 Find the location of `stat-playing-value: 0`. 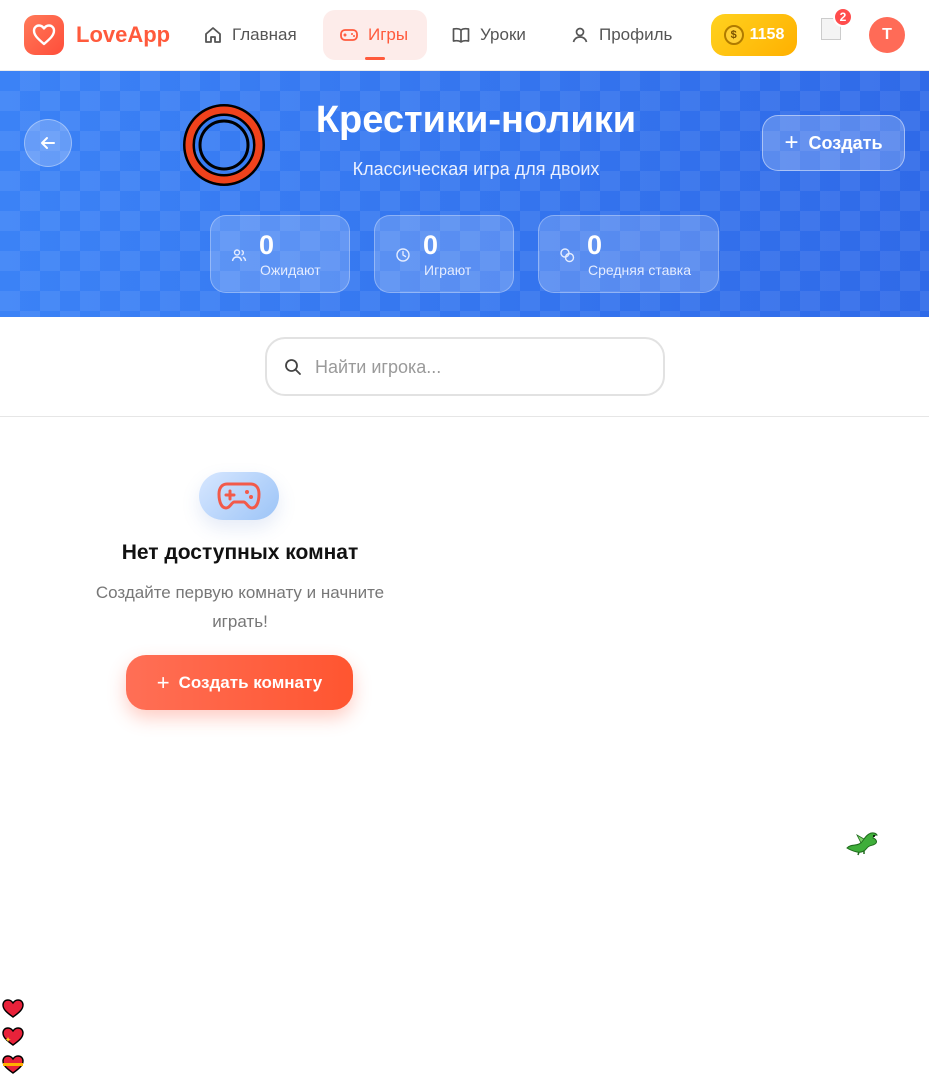

stat-playing-value: 0 is located at coordinates (431, 245).